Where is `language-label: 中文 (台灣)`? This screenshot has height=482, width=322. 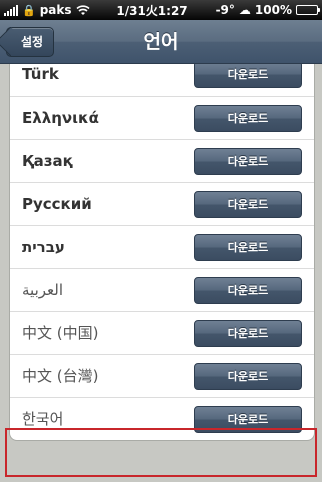
language-label: 中文 (台灣) is located at coordinates (60, 376).